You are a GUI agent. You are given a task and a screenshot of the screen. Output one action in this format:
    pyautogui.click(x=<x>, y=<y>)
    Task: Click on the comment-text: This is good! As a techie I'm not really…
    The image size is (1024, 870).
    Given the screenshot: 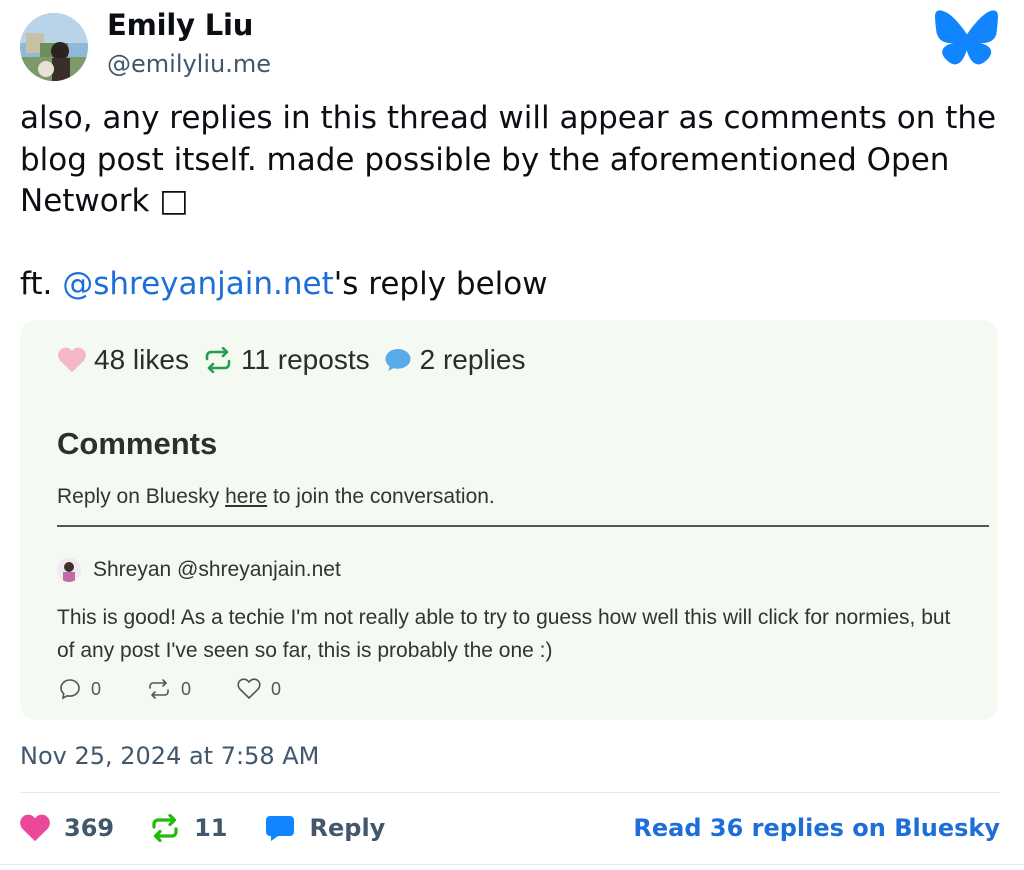 What is the action you would take?
    pyautogui.click(x=504, y=634)
    